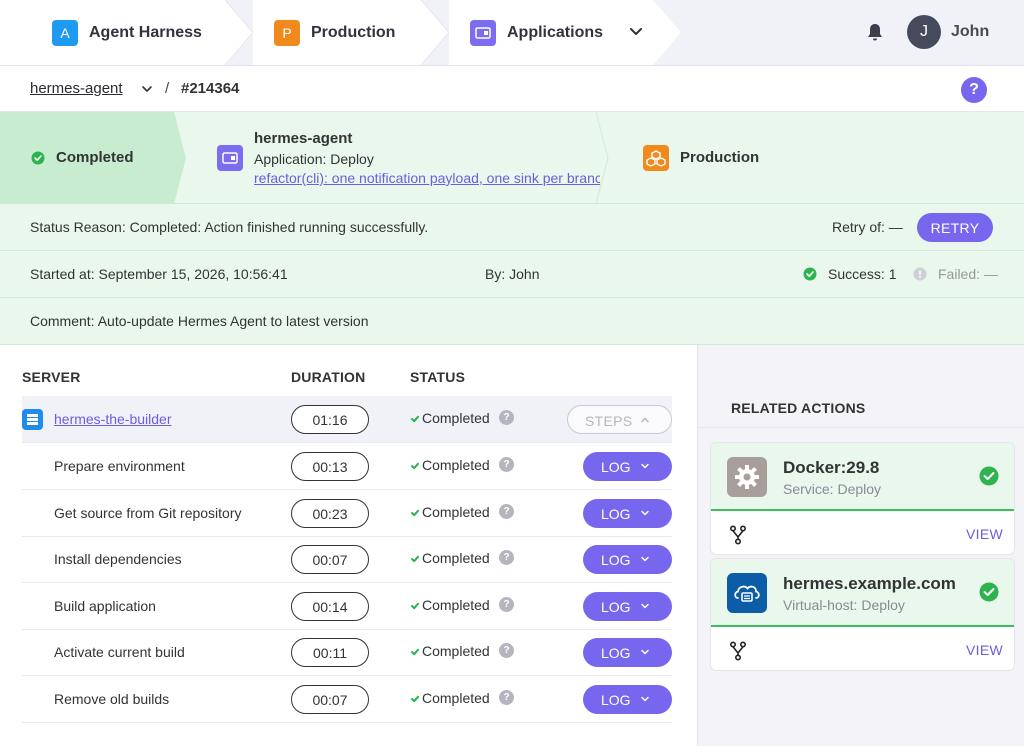 Image resolution: width=1024 pixels, height=746 pixels. I want to click on step-name: Install dependencies, so click(118, 559).